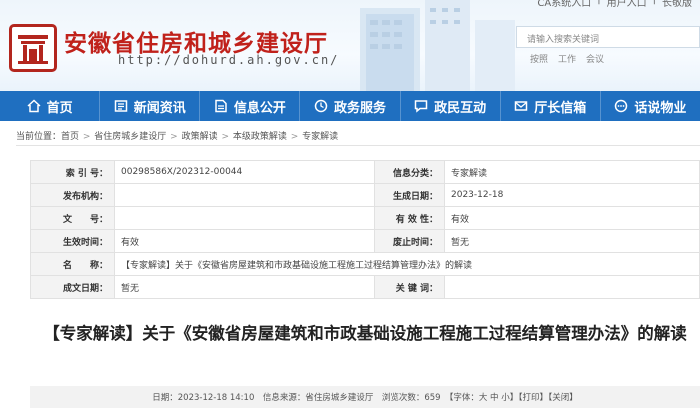  I want to click on nav-label: 信息公开, so click(259, 108).